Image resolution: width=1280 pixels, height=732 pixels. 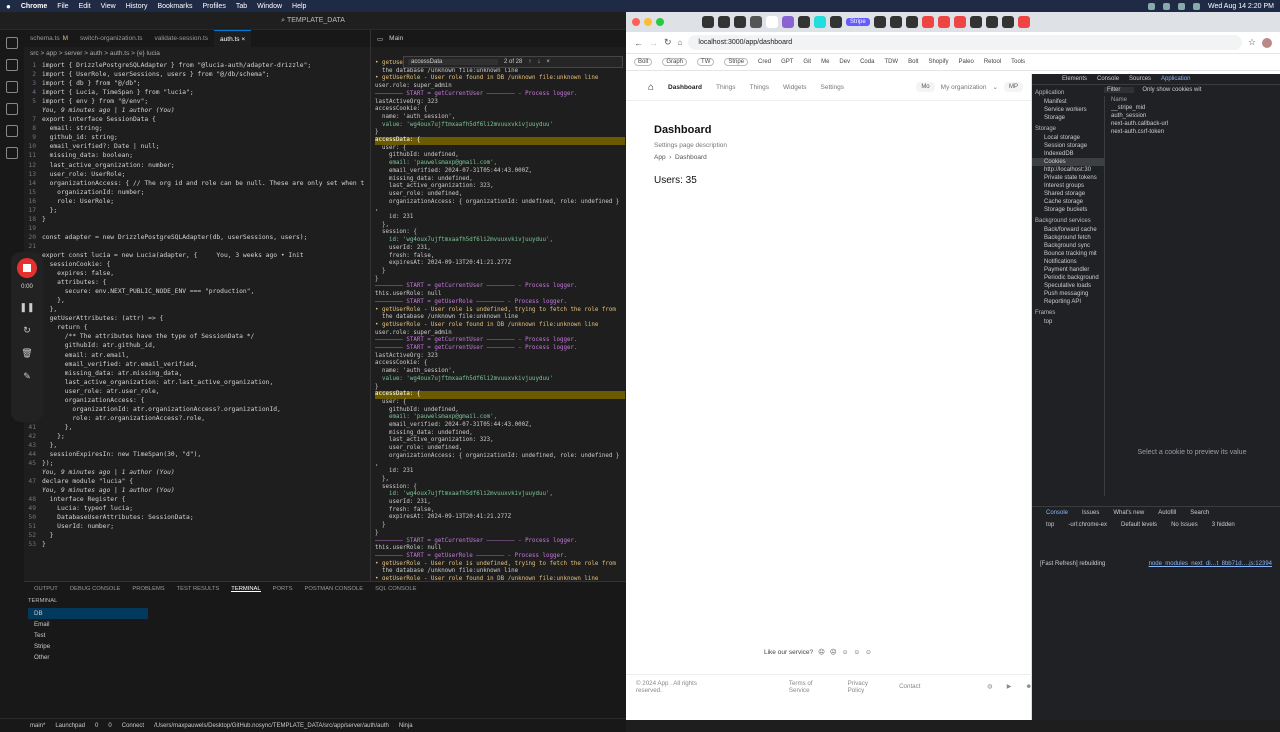 I want to click on github-icon: ◍, so click(x=989, y=686).